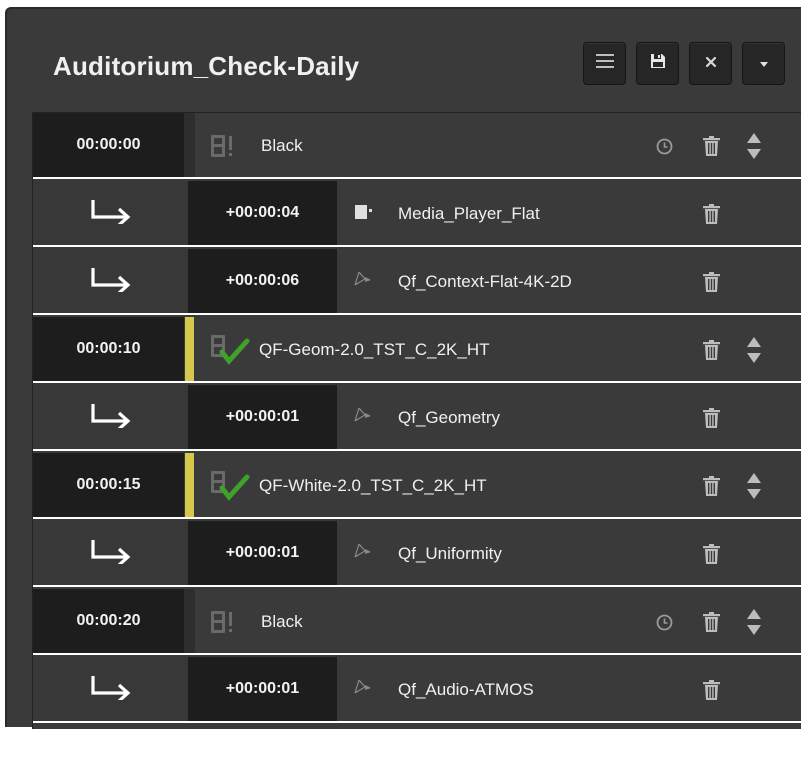 The image size is (801, 765). I want to click on cue-row-main: 00:00:10 QF-Geom-2.0_TST_C_2K_HT, so click(417, 350).